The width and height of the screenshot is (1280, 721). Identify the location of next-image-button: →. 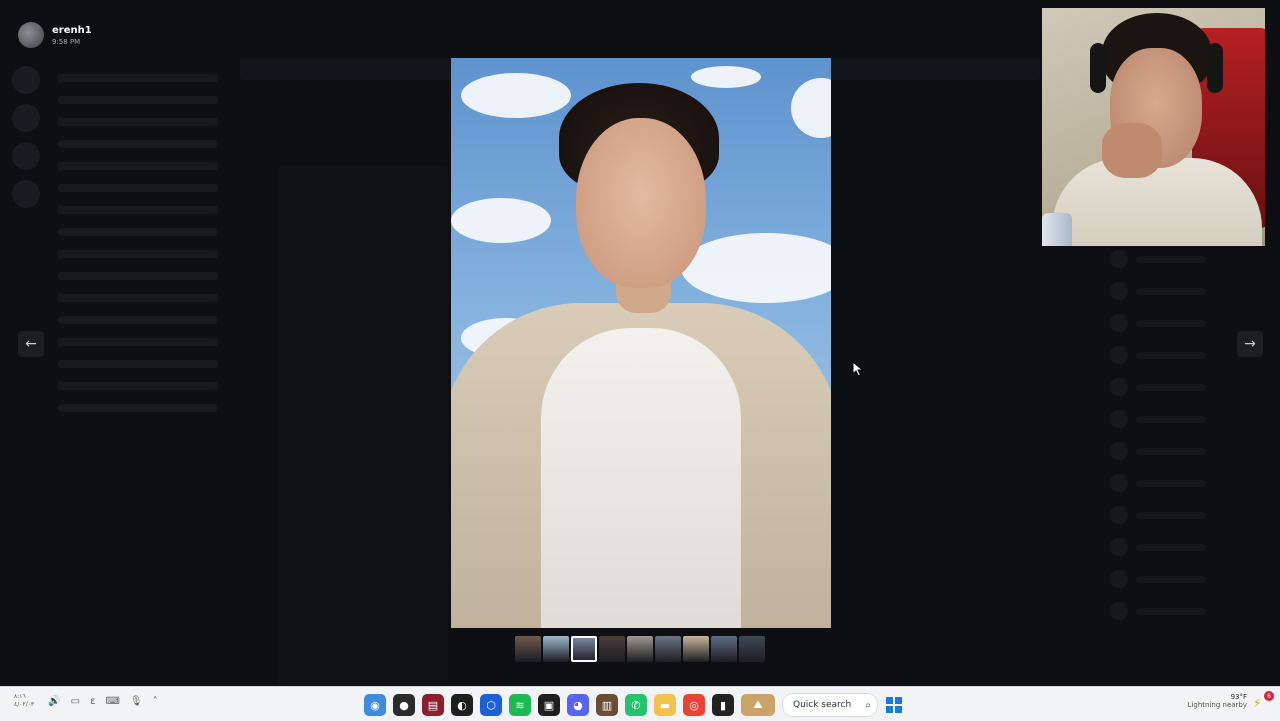
(1250, 344).